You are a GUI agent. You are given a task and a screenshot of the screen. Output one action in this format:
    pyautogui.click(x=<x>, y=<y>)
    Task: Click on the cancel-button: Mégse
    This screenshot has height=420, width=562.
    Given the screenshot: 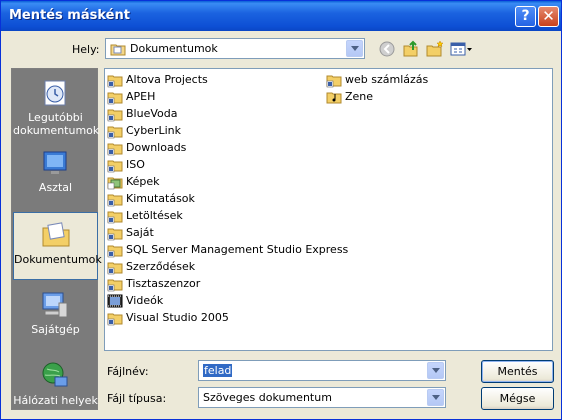 What is the action you would take?
    pyautogui.click(x=517, y=398)
    